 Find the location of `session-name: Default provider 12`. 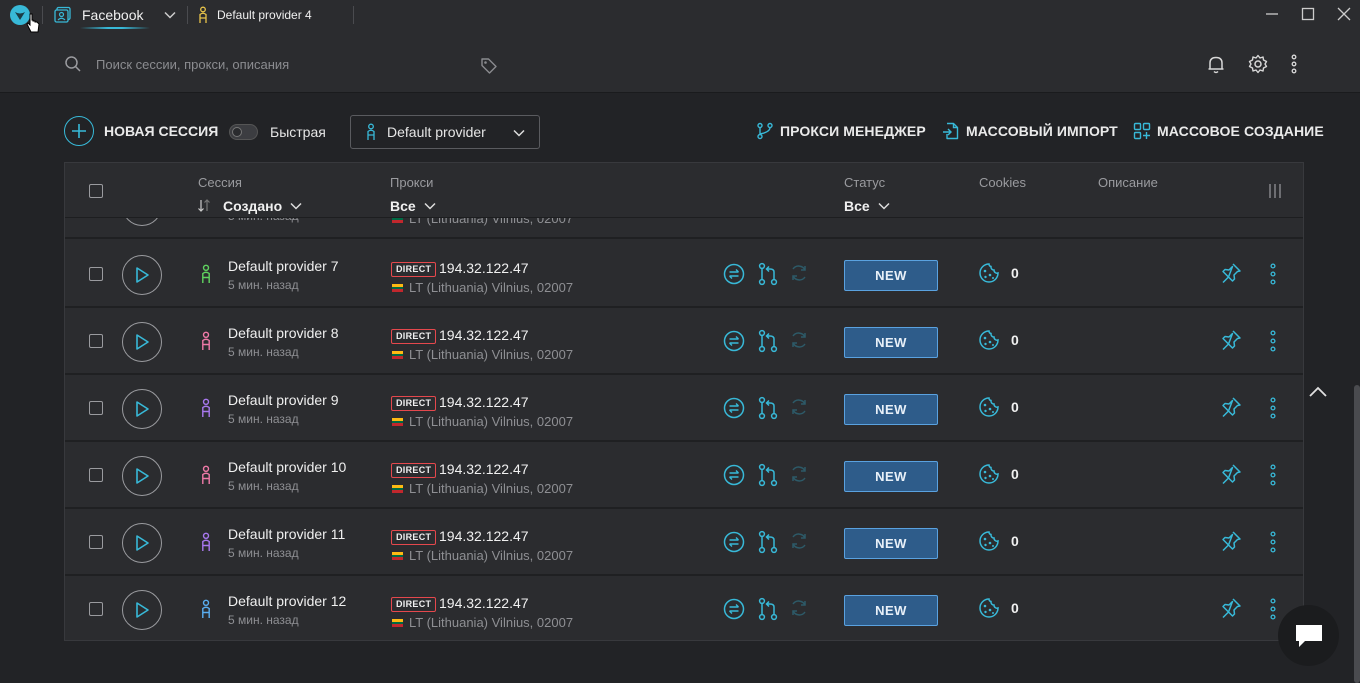

session-name: Default provider 12 is located at coordinates (287, 601).